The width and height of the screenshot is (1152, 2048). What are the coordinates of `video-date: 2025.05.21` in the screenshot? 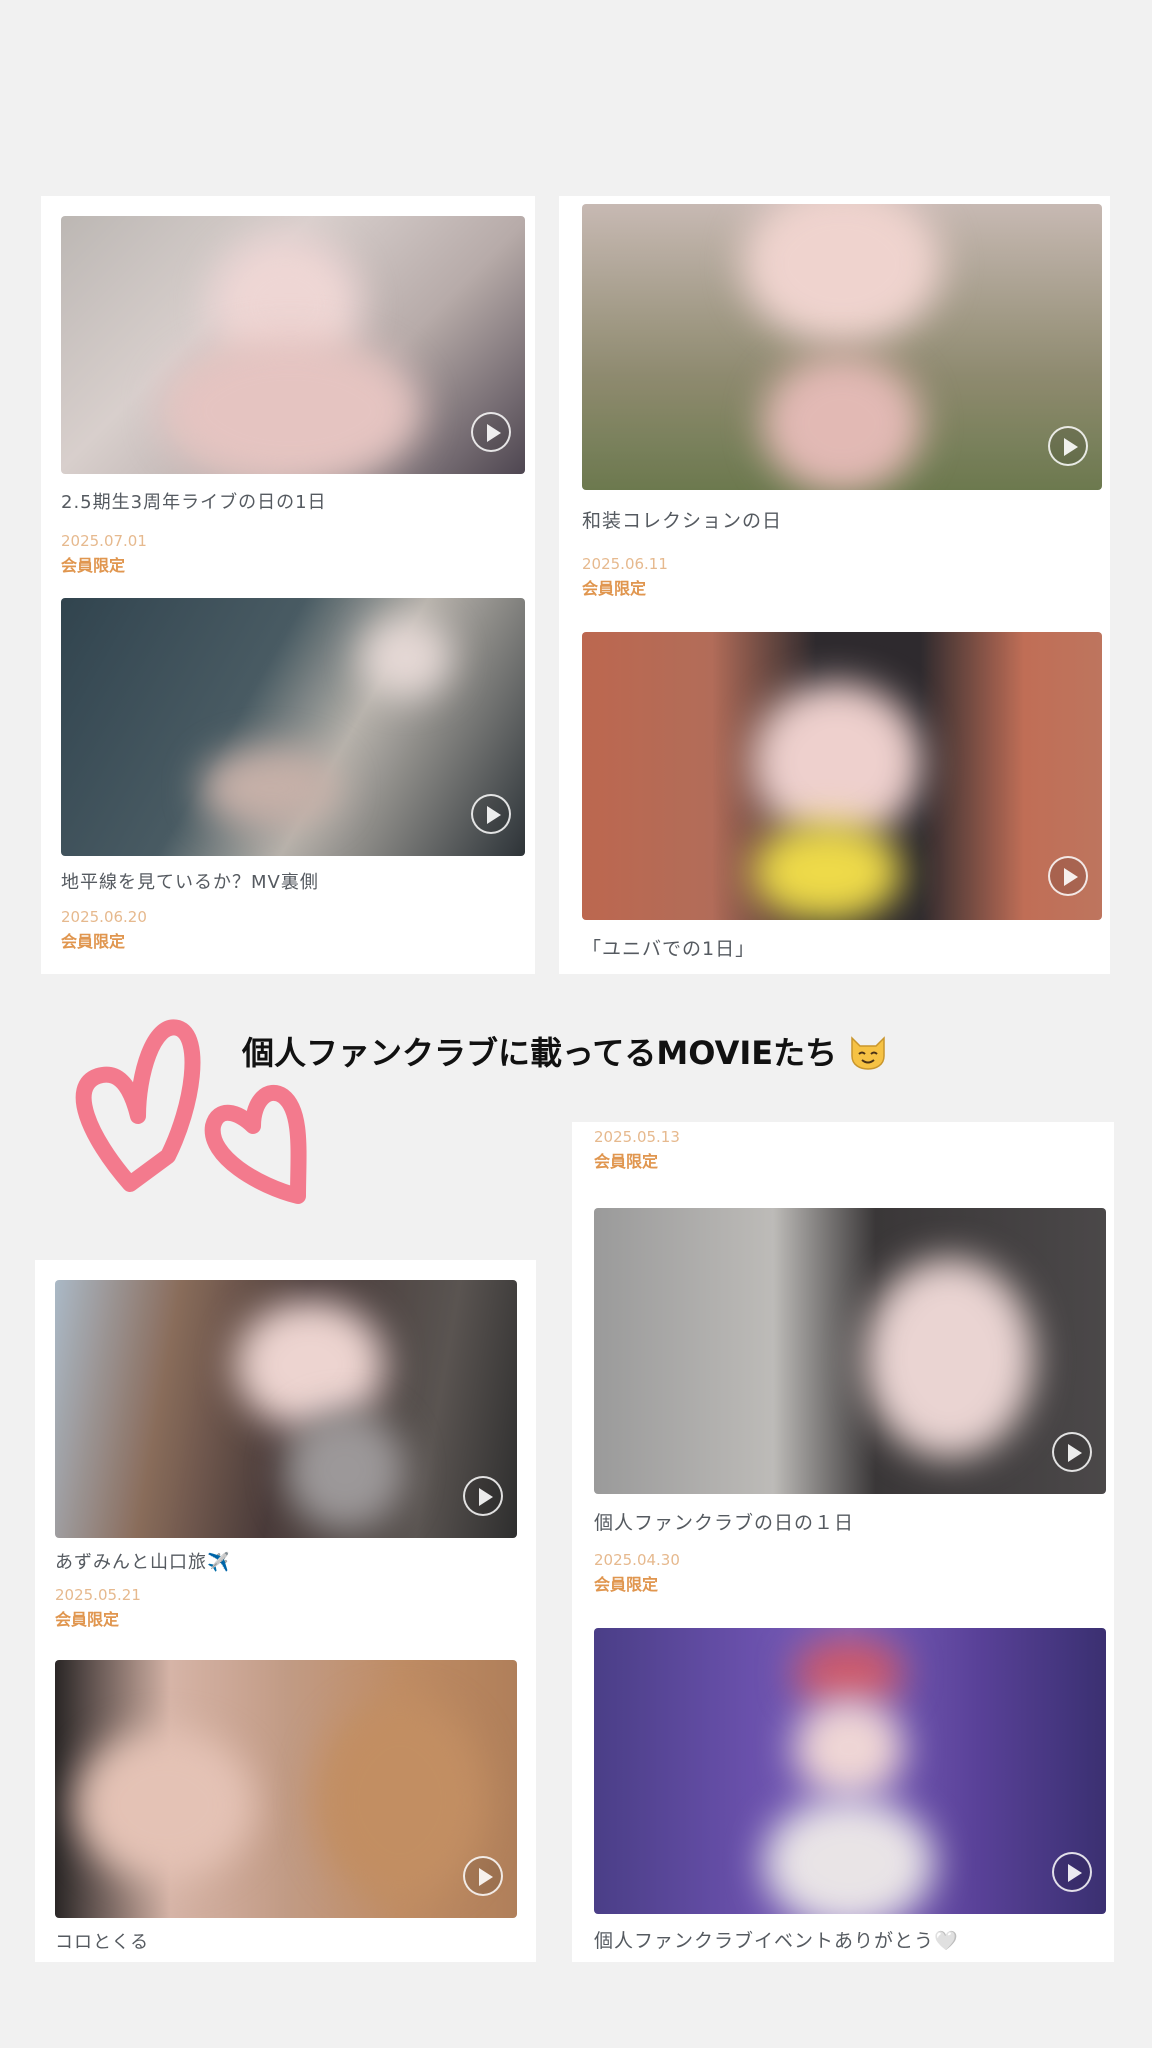 It's located at (98, 1595).